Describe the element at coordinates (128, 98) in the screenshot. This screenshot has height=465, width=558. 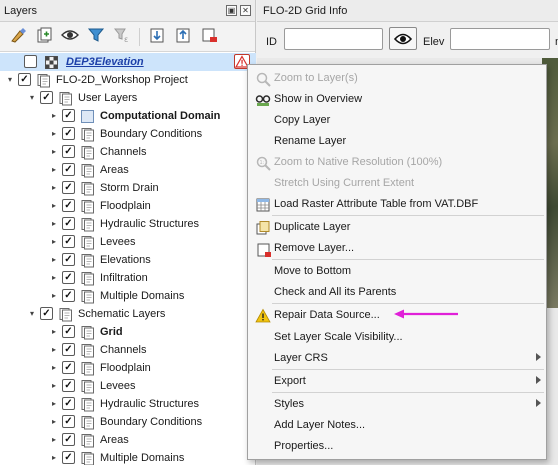
I see `layer-row: ▾ ✓ User Layers` at that location.